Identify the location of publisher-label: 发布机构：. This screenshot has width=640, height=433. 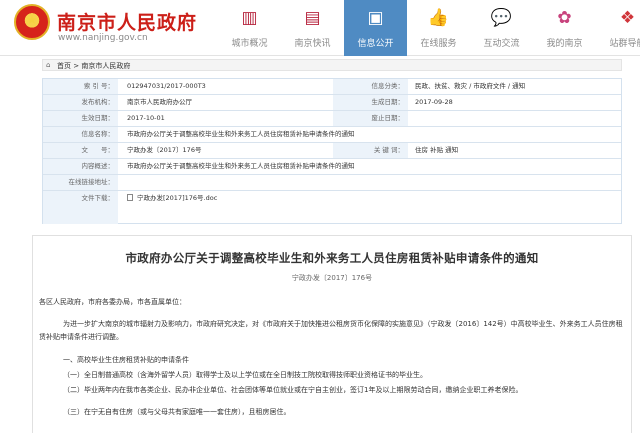
(80, 102).